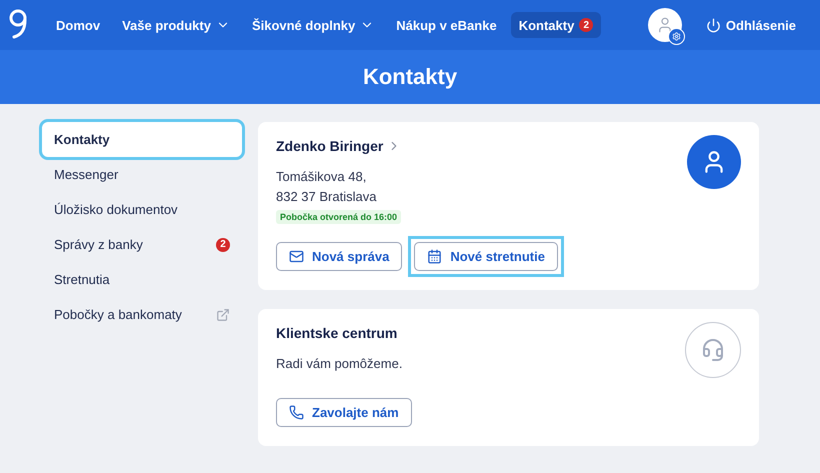  I want to click on address-line: Tomášikova 48,, so click(322, 177).